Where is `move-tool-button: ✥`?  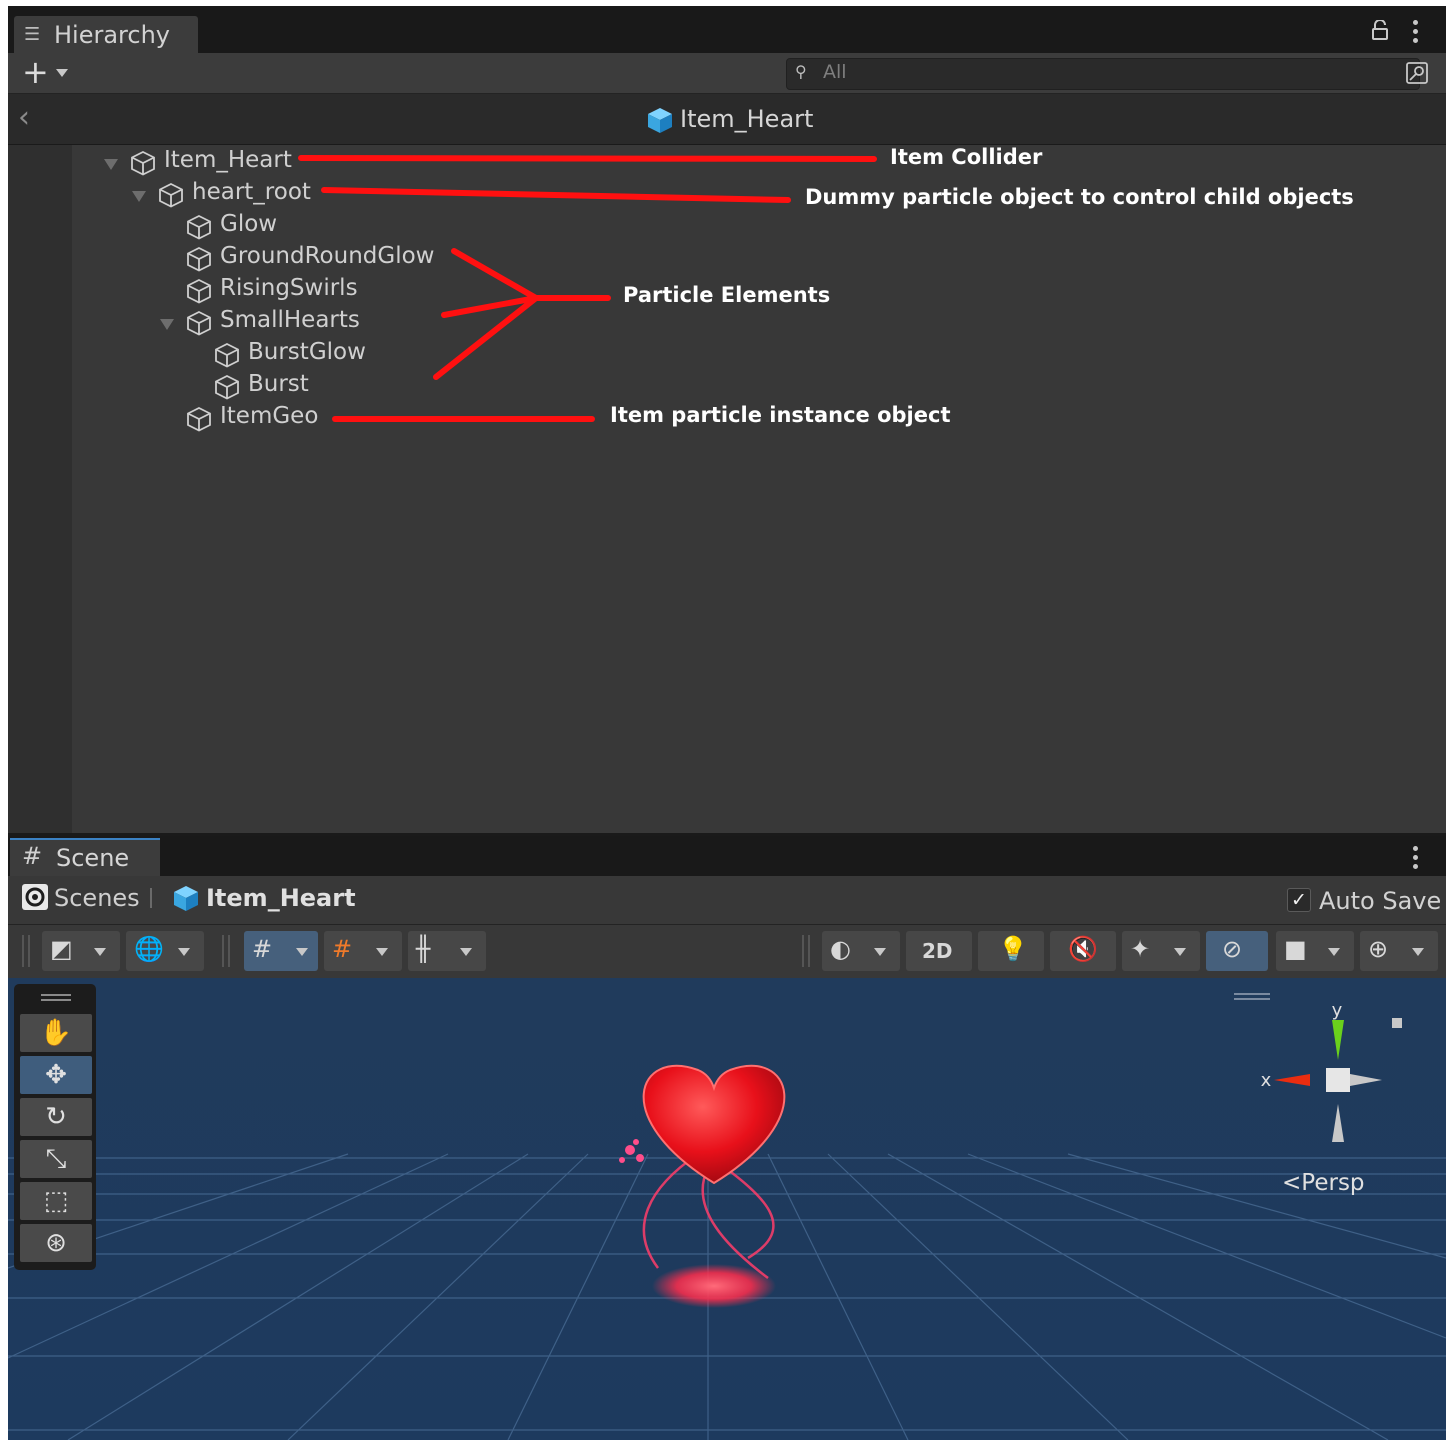 move-tool-button: ✥ is located at coordinates (56, 1075).